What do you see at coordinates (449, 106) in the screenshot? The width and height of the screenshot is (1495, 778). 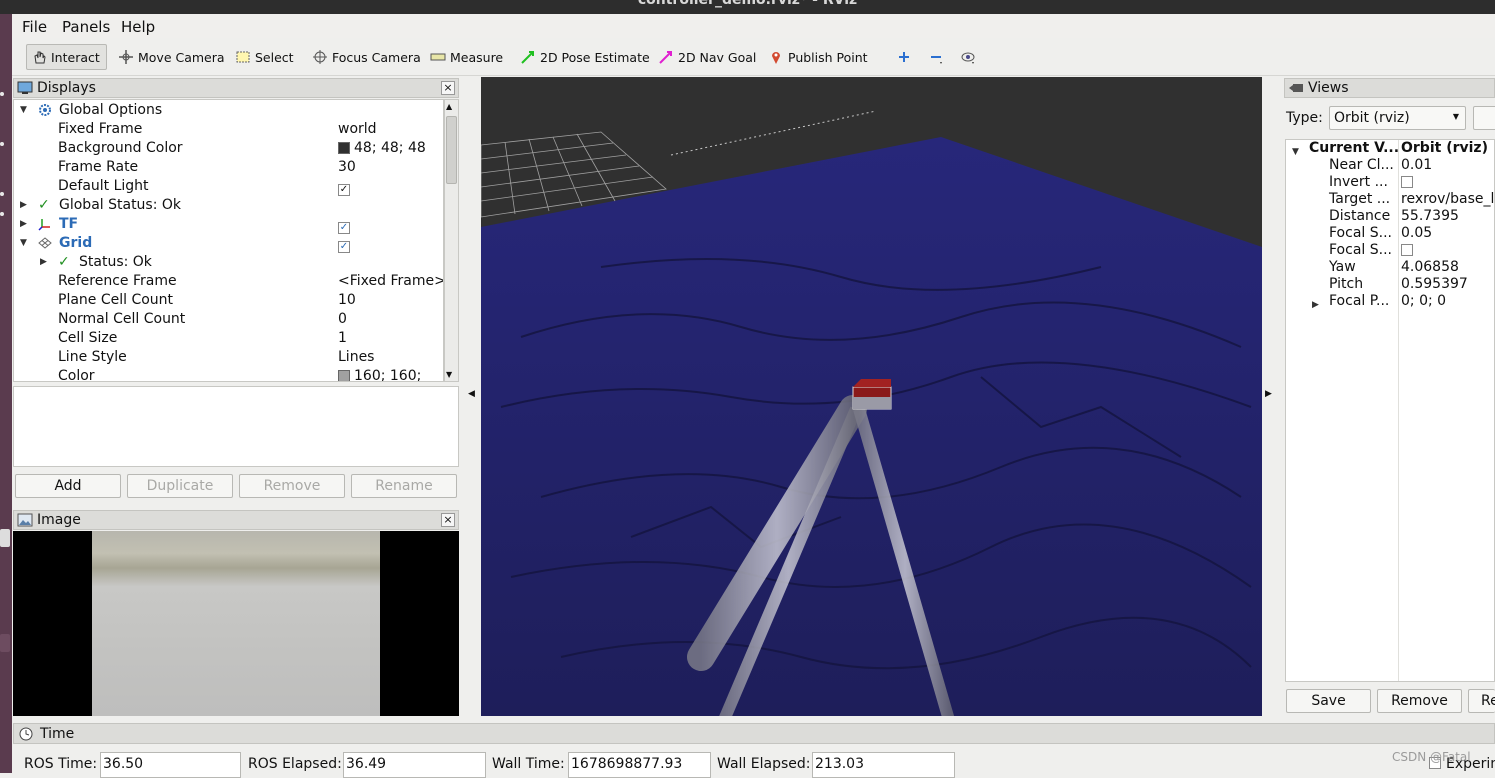 I see `scroll-up-icon: ▲` at bounding box center [449, 106].